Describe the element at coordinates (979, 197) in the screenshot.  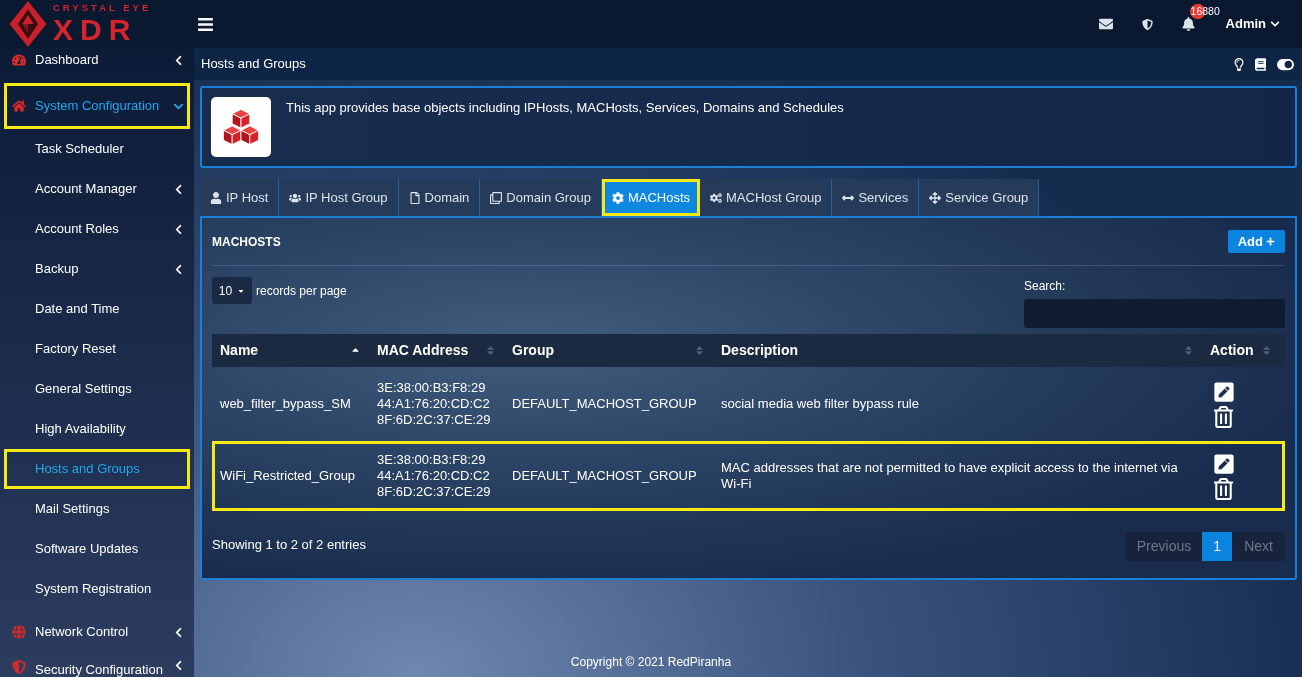
I see `tab: Service Group` at that location.